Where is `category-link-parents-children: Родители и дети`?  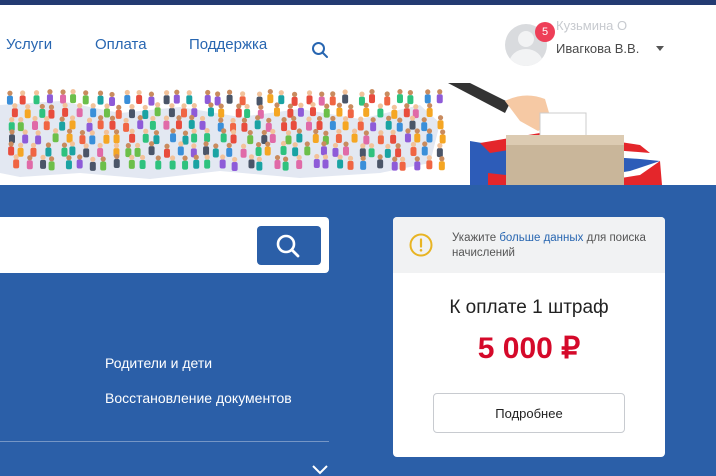 category-link-parents-children: Родители и дети is located at coordinates (158, 363).